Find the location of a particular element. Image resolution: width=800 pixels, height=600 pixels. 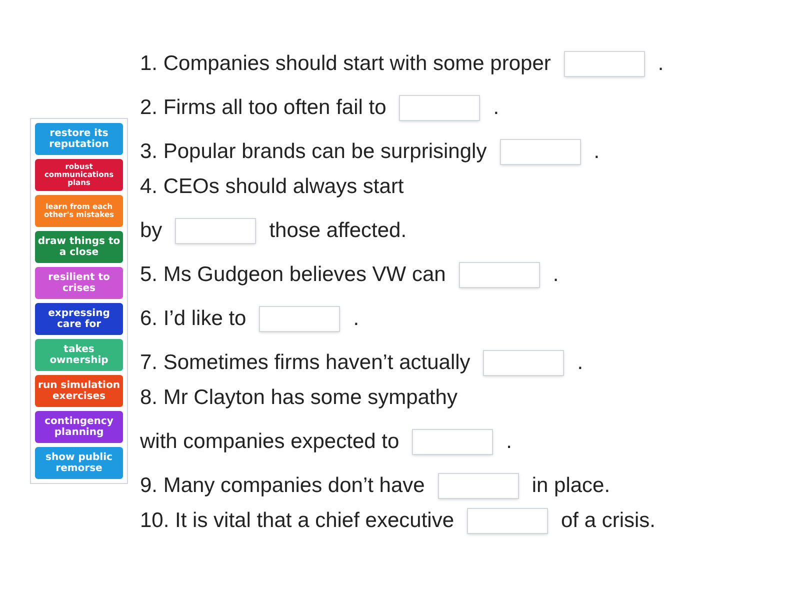

sentence-text: 10. It is vital that a chief executive is located at coordinates (297, 521).